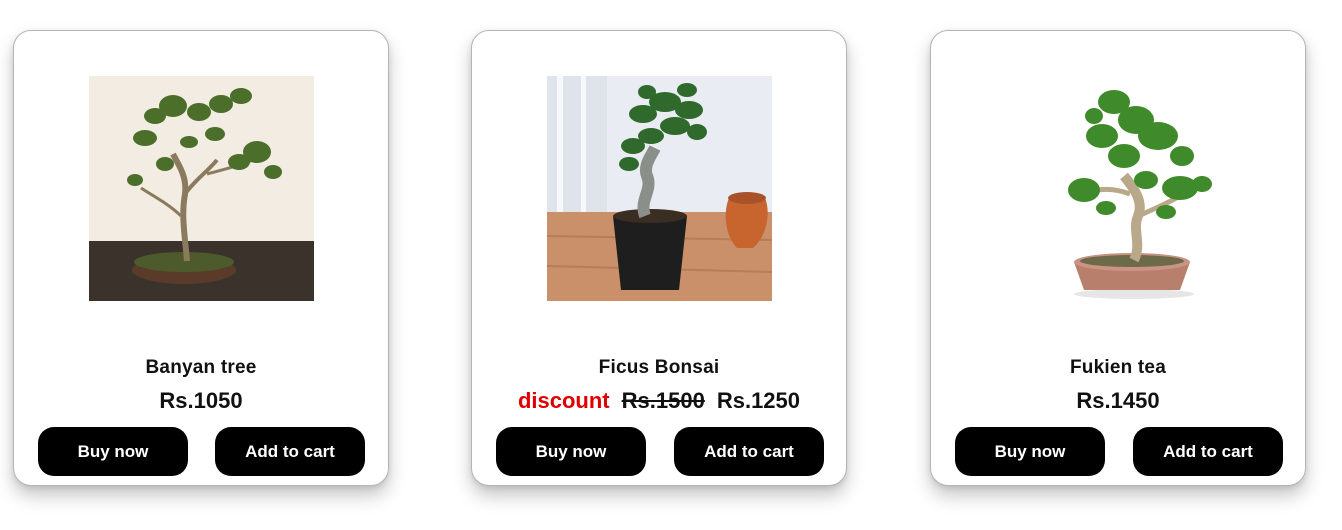  I want to click on banyan-bonsai-image, so click(201, 188).